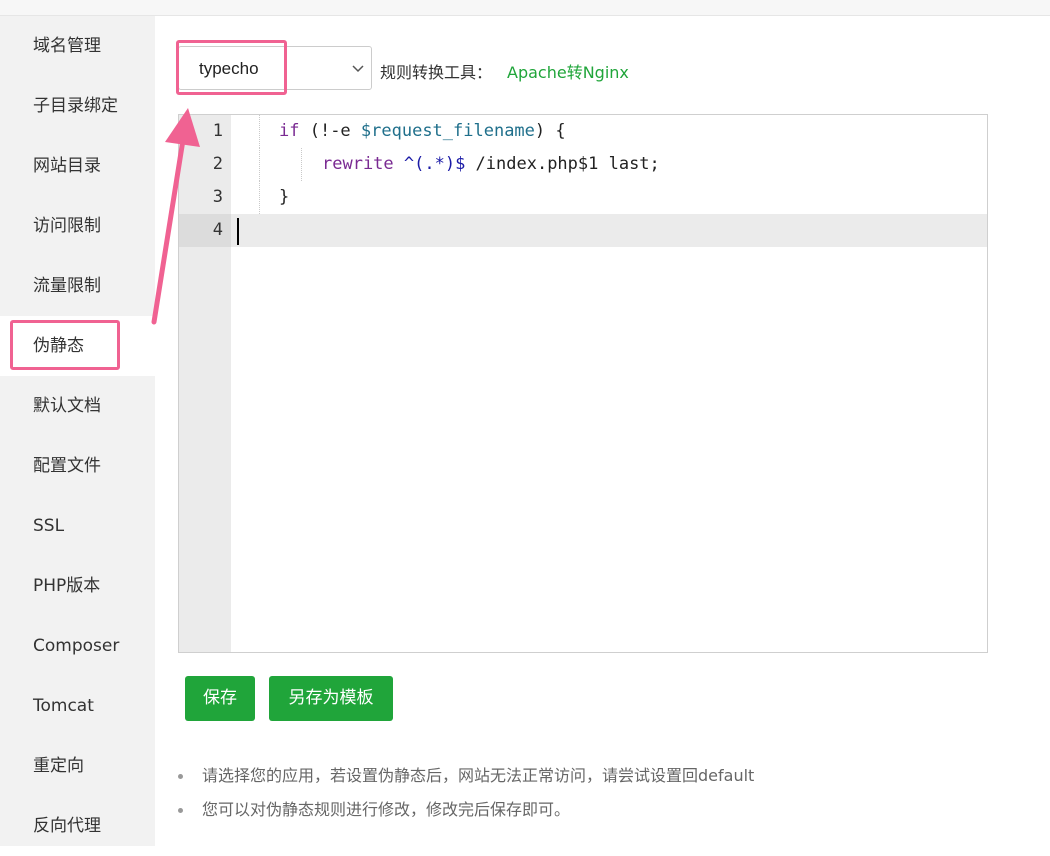 The image size is (1050, 856). I want to click on tip-item: 请选择您的应用，若设置伪静态后，网站无法正常访问，请尝试设置回default, so click(605, 780).